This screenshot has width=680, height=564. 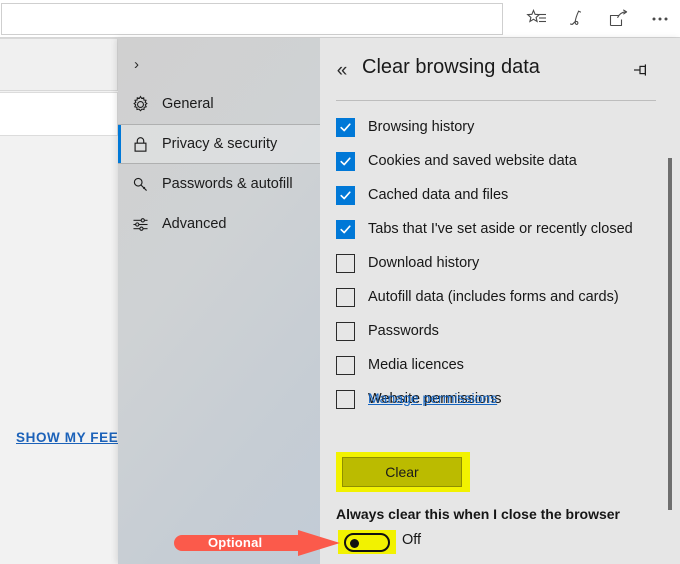 I want to click on checkbox-row-download-history: Download history, so click(x=500, y=263).